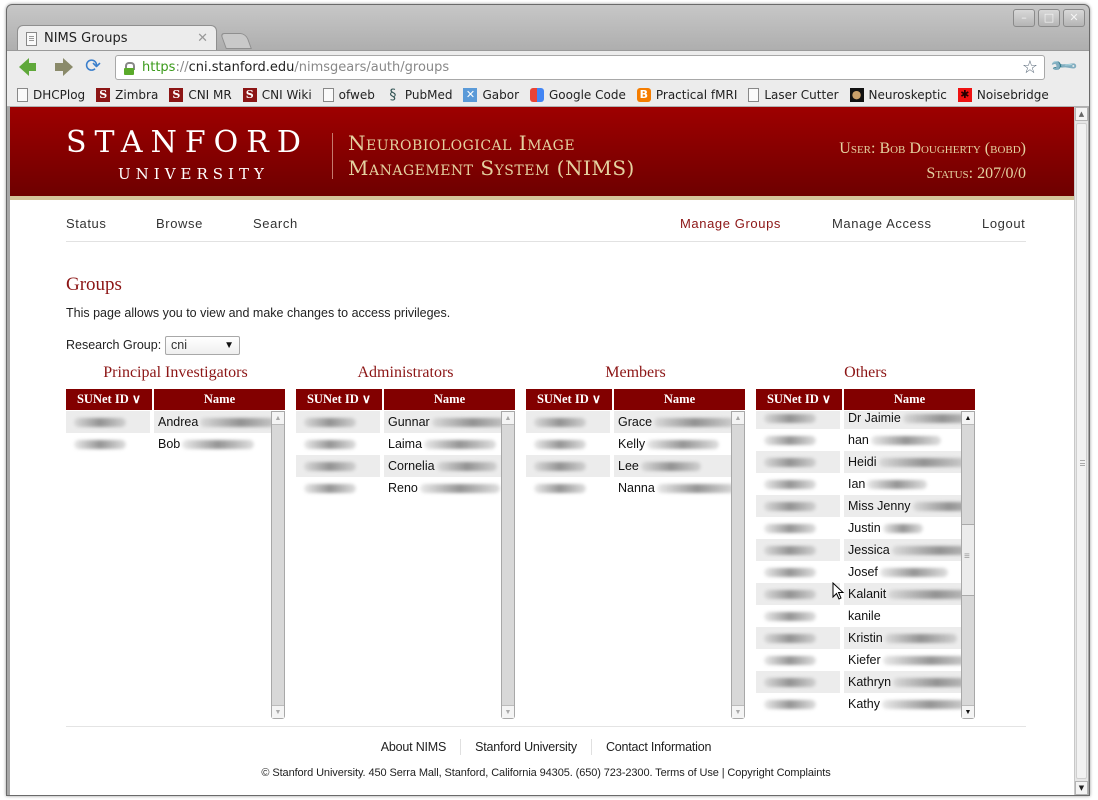  I want to click on table-row: kanile, so click(858, 616).